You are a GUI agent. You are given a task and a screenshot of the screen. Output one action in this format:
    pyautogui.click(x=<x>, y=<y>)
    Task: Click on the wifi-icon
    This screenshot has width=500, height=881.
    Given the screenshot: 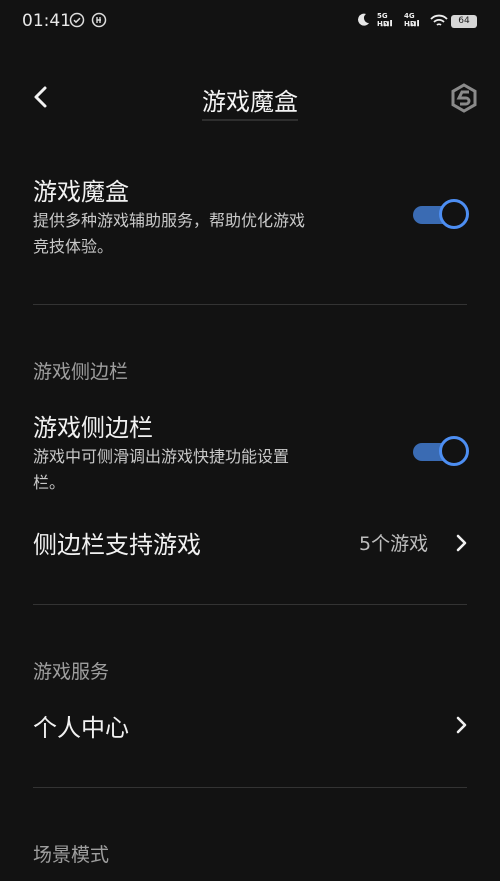 What is the action you would take?
    pyautogui.click(x=439, y=21)
    